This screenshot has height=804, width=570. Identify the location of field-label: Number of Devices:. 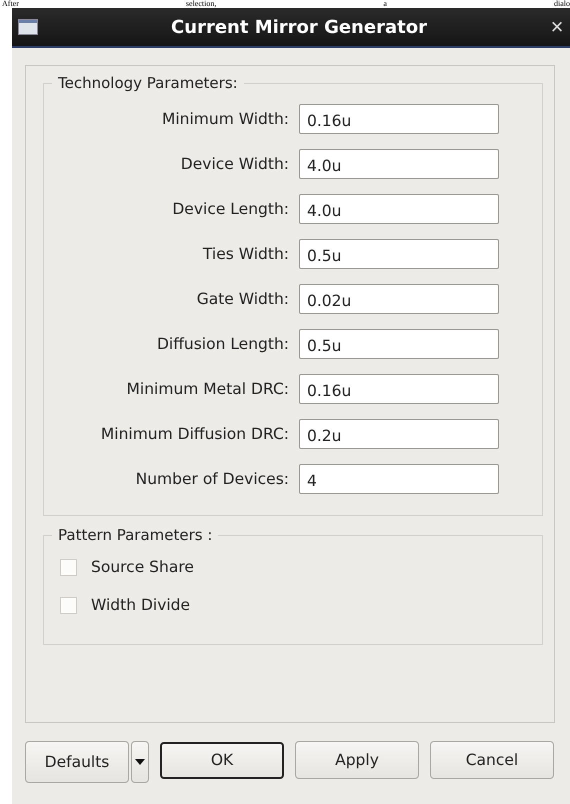
(211, 479).